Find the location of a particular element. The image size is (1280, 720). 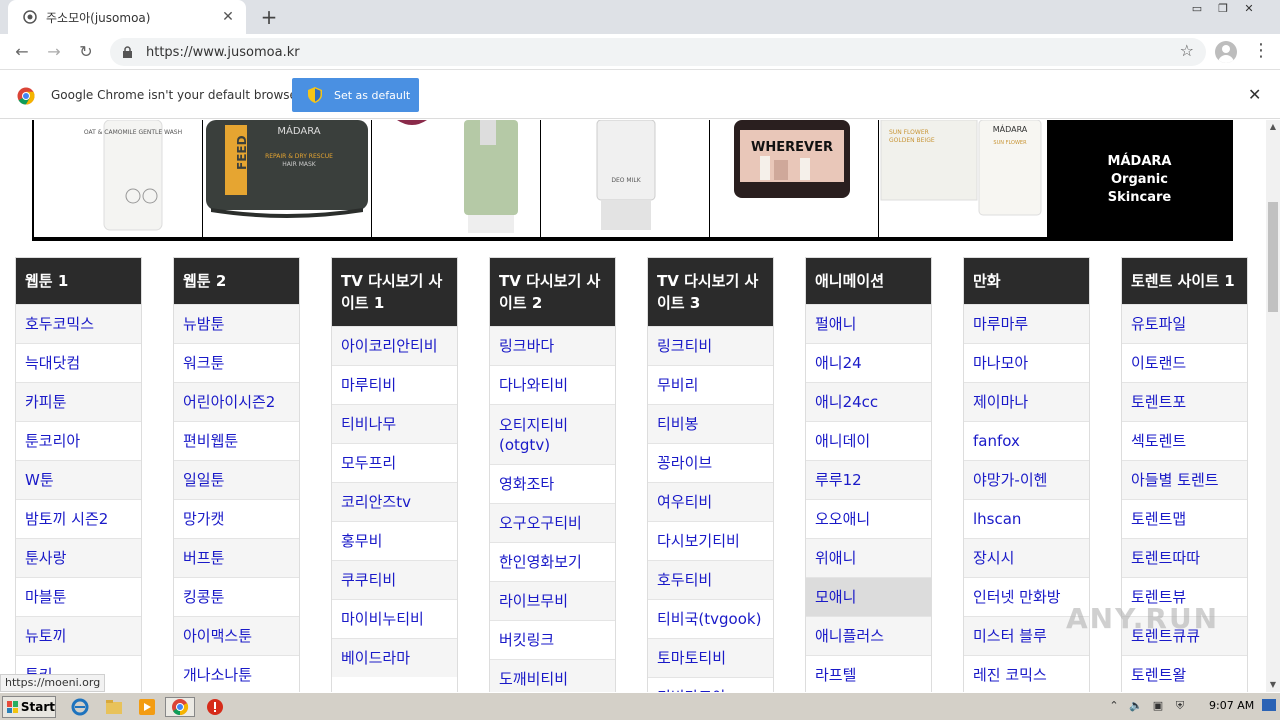

scroll-down-icon: ▼ is located at coordinates (1273, 685).